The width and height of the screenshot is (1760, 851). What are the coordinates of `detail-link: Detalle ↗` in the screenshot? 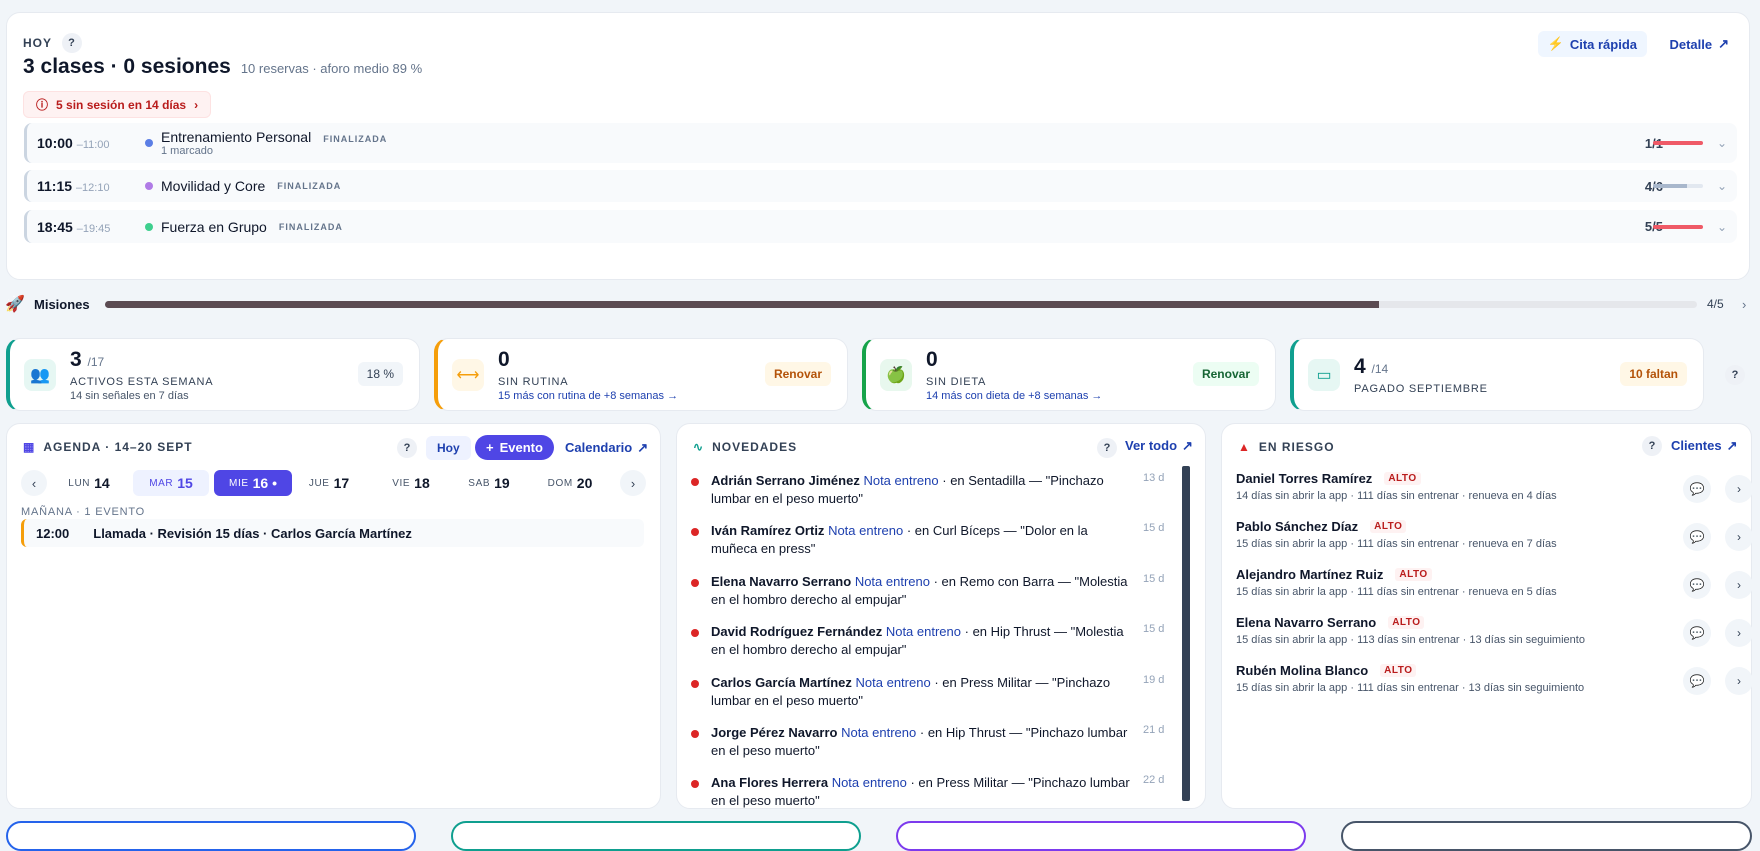 It's located at (1699, 44).